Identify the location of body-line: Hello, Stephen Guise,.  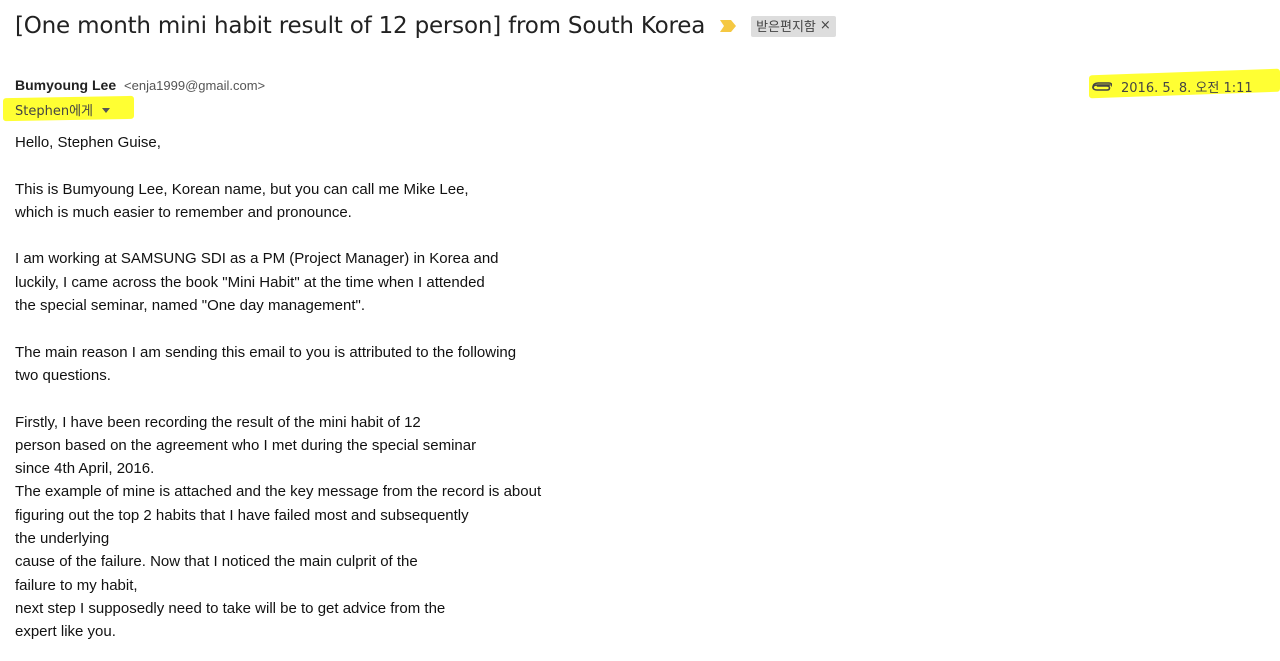
(88, 142).